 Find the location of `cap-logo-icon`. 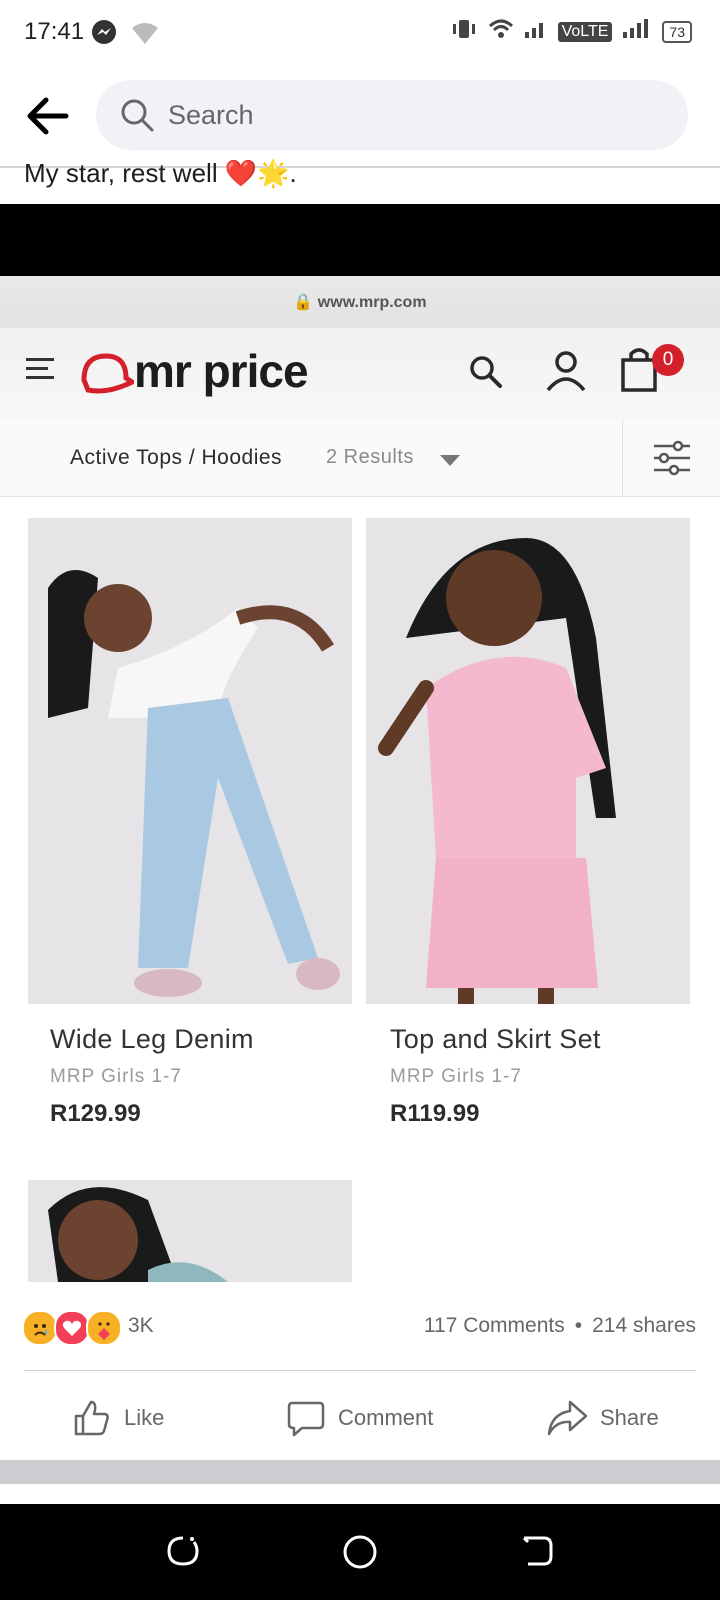

cap-logo-icon is located at coordinates (107, 375).